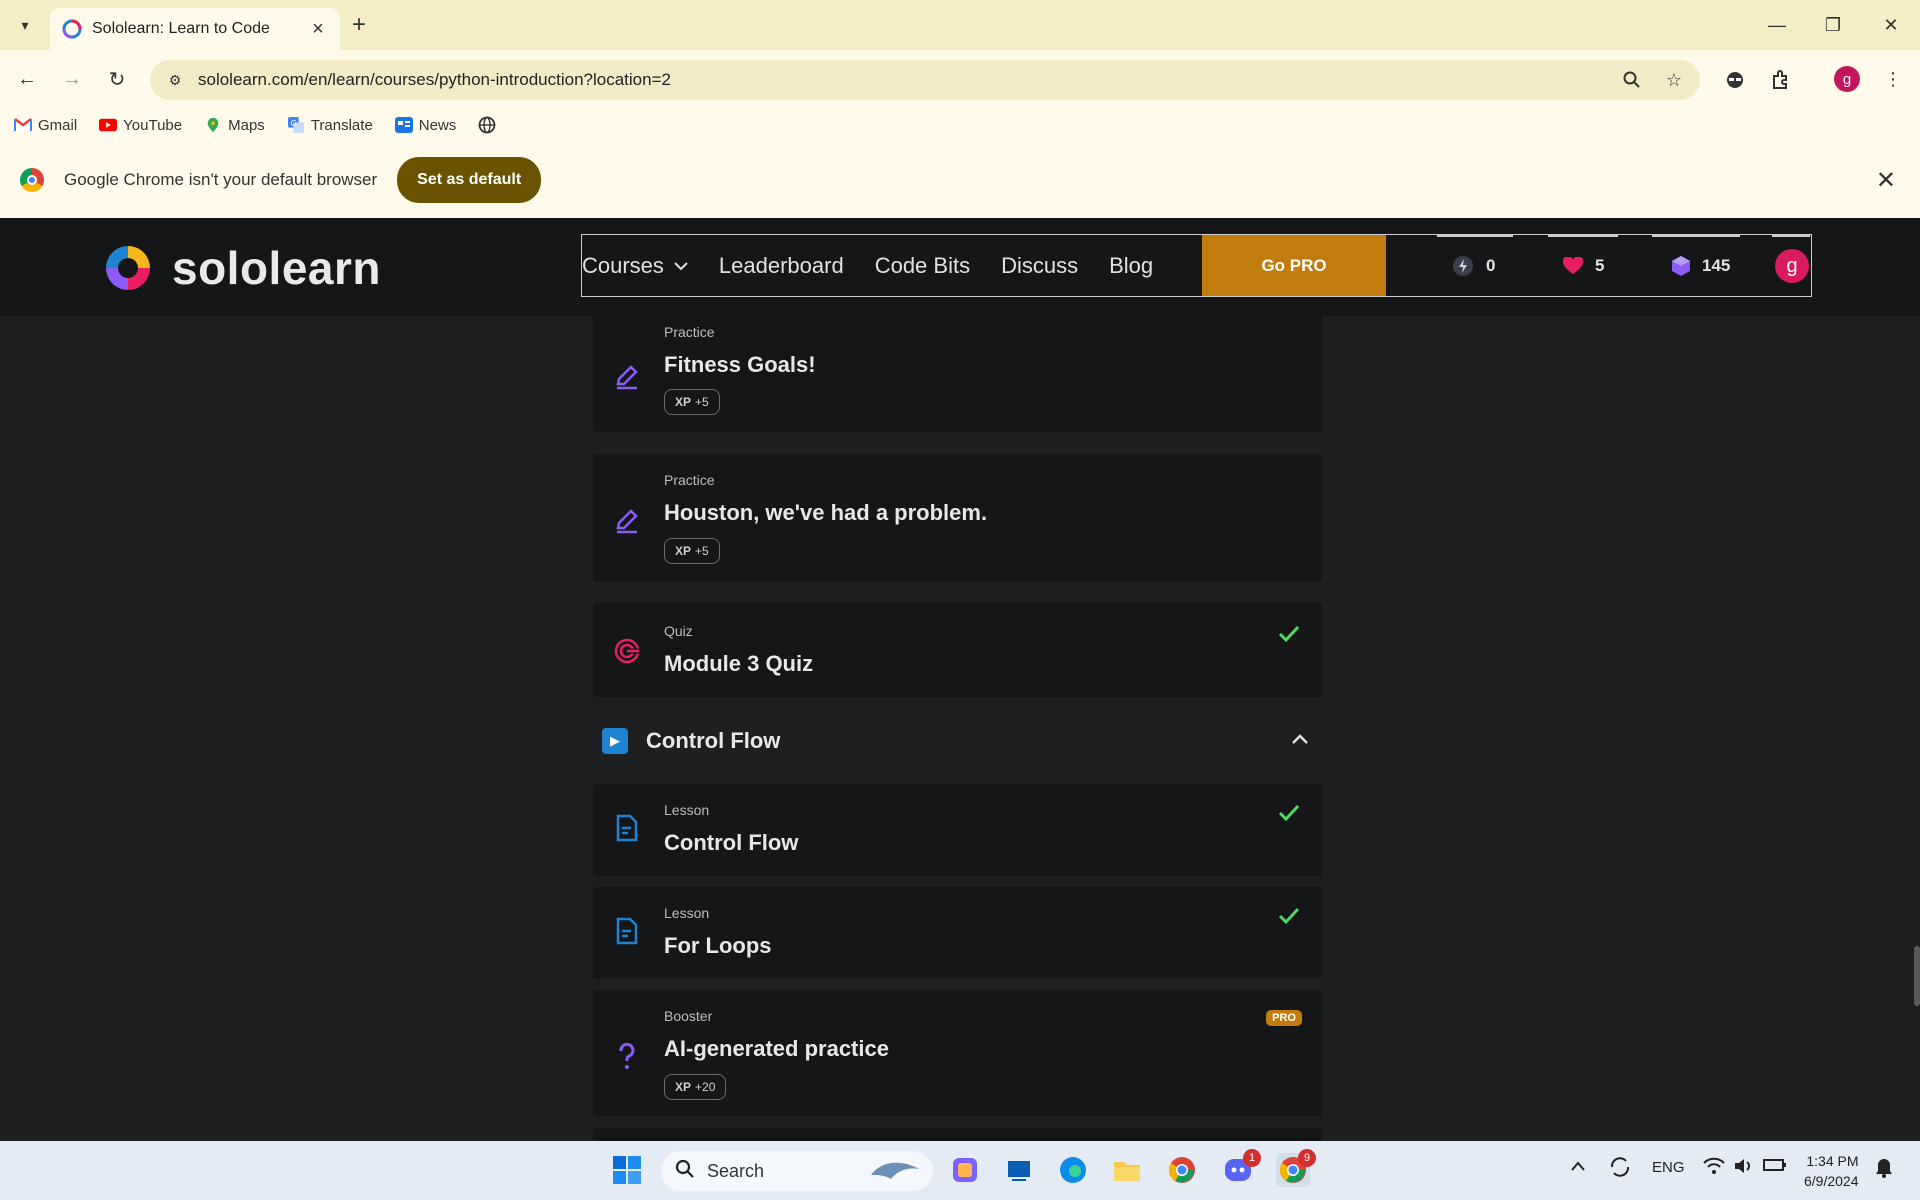  What do you see at coordinates (689, 332) in the screenshot?
I see `item-type: Practice` at bounding box center [689, 332].